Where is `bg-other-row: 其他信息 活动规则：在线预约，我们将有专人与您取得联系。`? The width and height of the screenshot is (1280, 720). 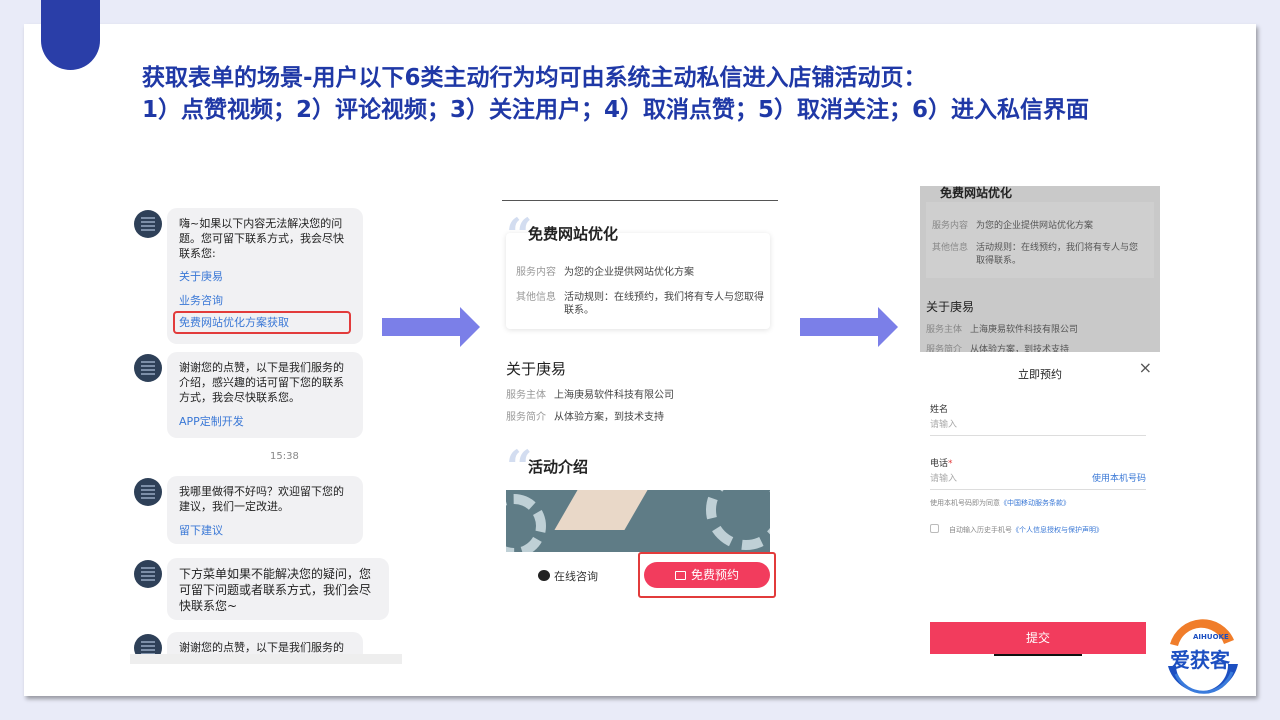
bg-other-row: 其他信息 活动规则：在线预约，我们将有专人与您取得联系。 is located at coordinates (1039, 255).